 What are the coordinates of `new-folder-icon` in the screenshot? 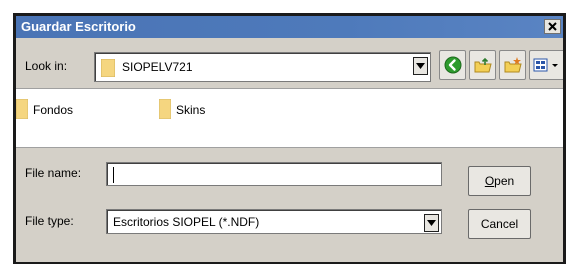 It's located at (513, 65).